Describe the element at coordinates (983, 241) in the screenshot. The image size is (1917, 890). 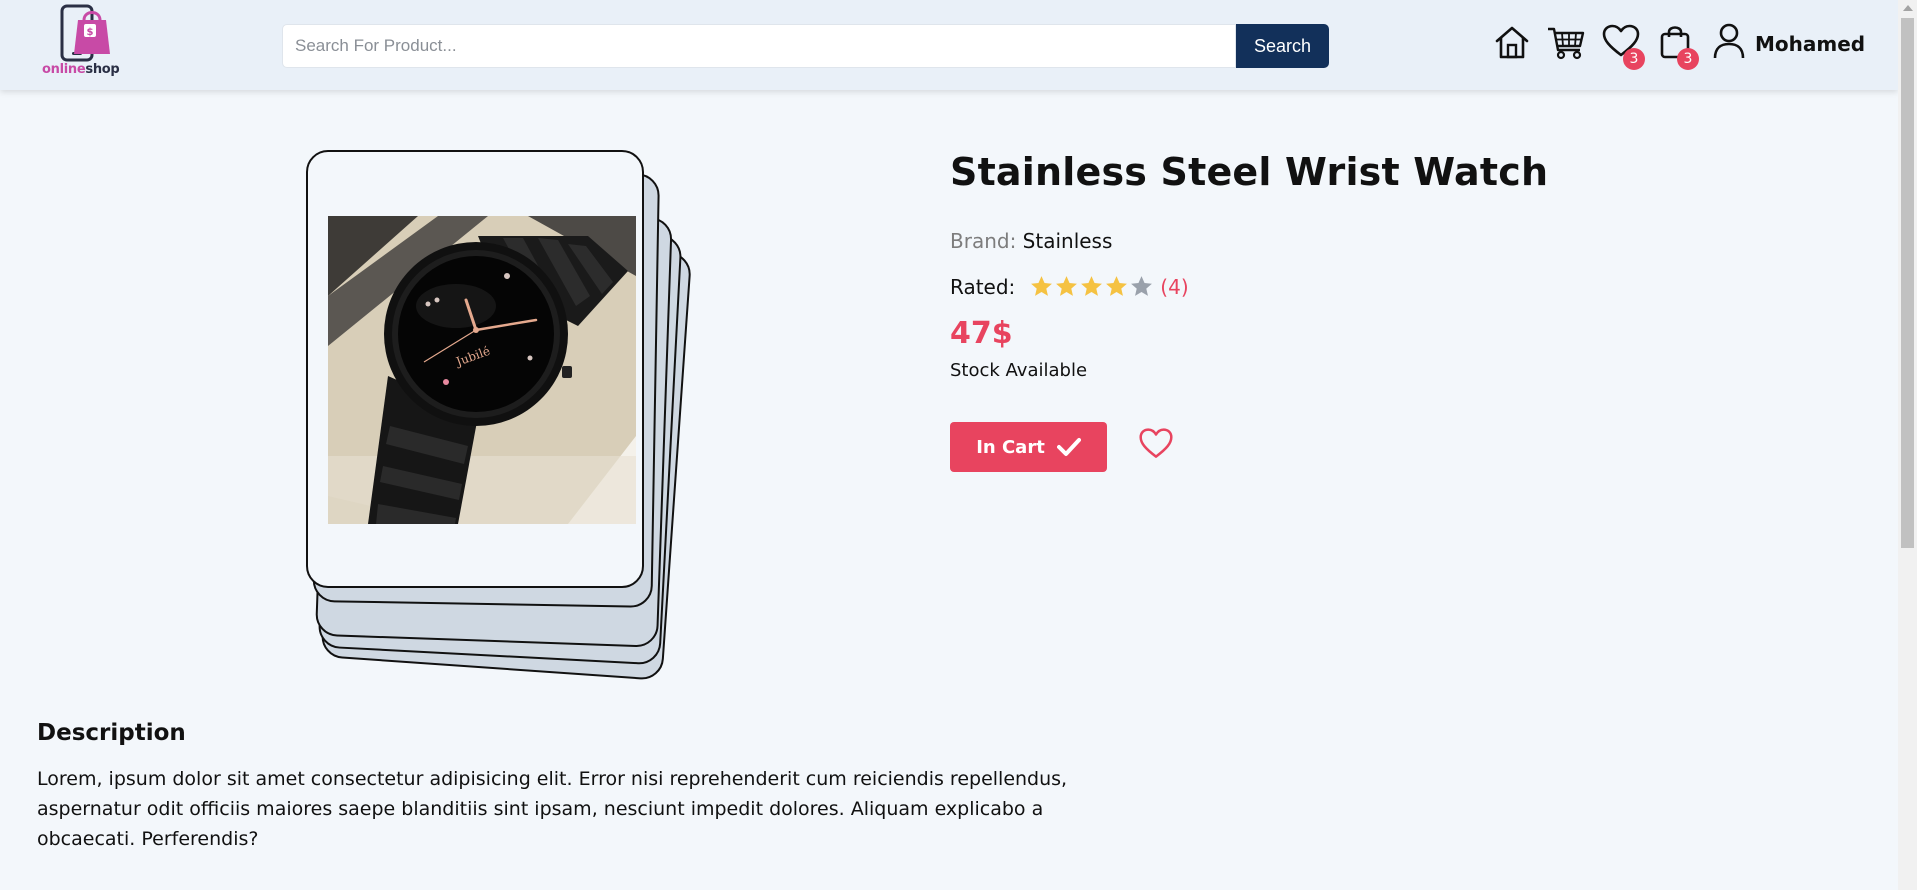
I see `brand-label: Brand:` at that location.